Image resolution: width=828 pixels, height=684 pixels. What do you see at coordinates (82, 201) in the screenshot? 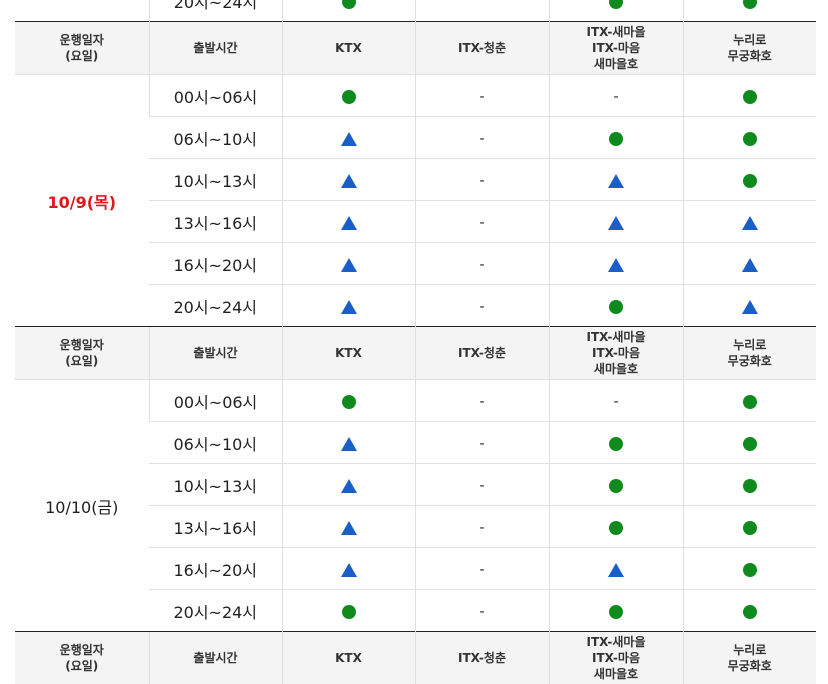
I see `operation-date-cell: 10/9(목)` at bounding box center [82, 201].